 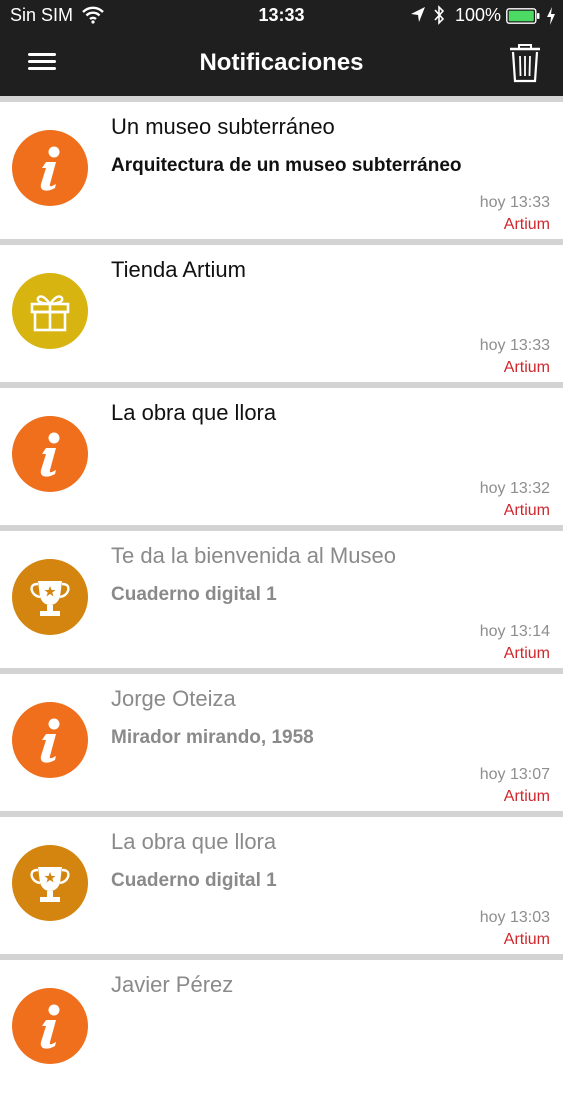 What do you see at coordinates (281, 16) in the screenshot?
I see `status-bar: Sin SIM 13:33 100%` at bounding box center [281, 16].